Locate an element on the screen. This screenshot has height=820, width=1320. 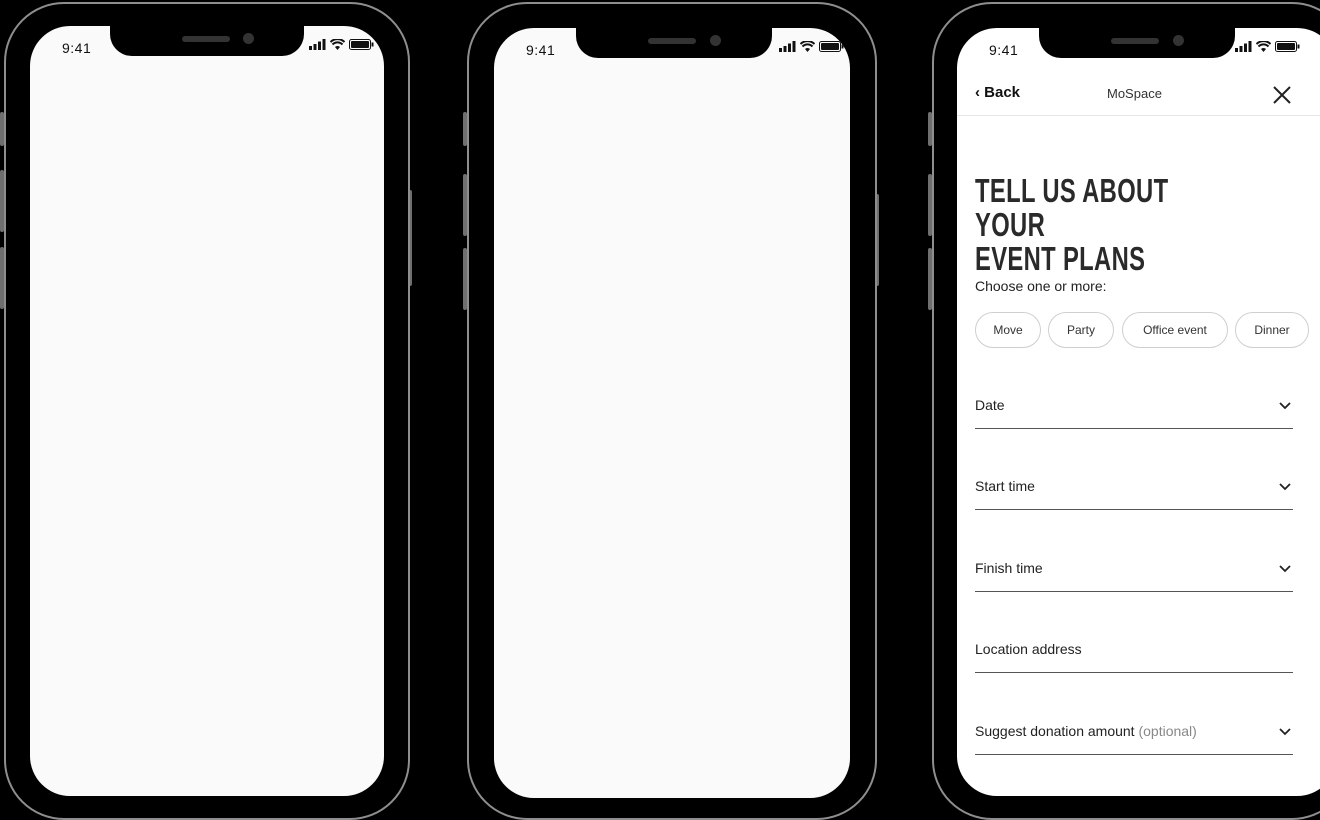
finish-time-label: Finish time is located at coordinates (1009, 568).